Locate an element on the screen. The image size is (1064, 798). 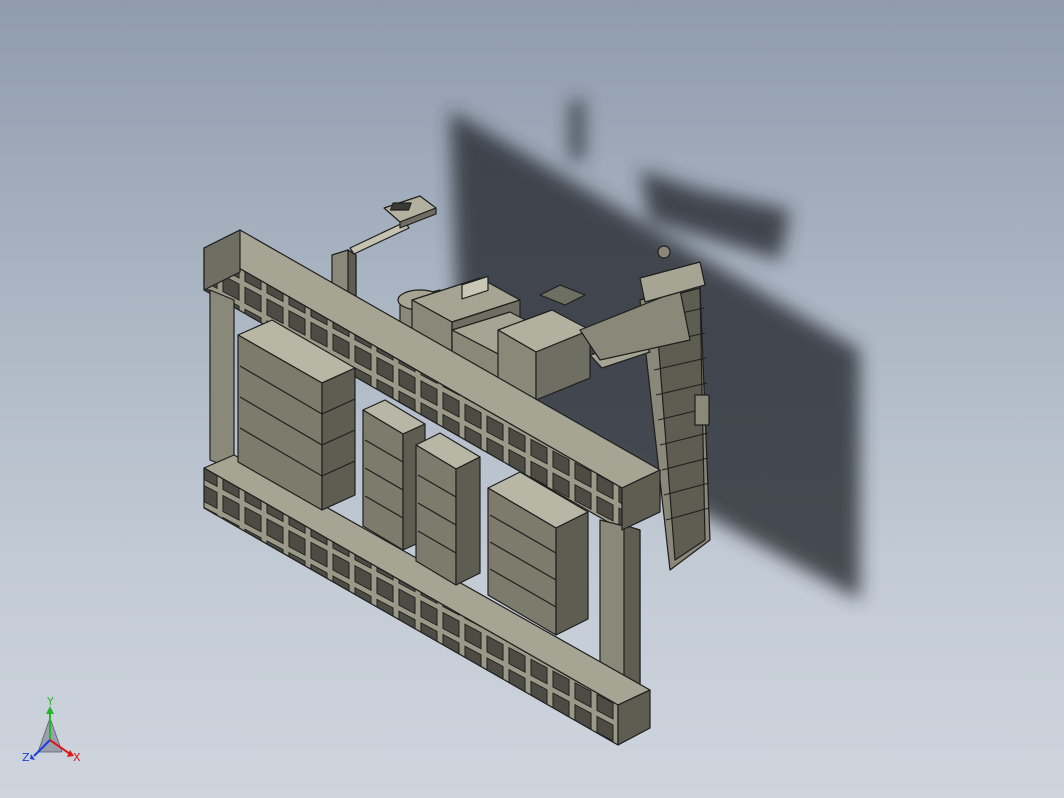
triad-x-label: X is located at coordinates (77, 757).